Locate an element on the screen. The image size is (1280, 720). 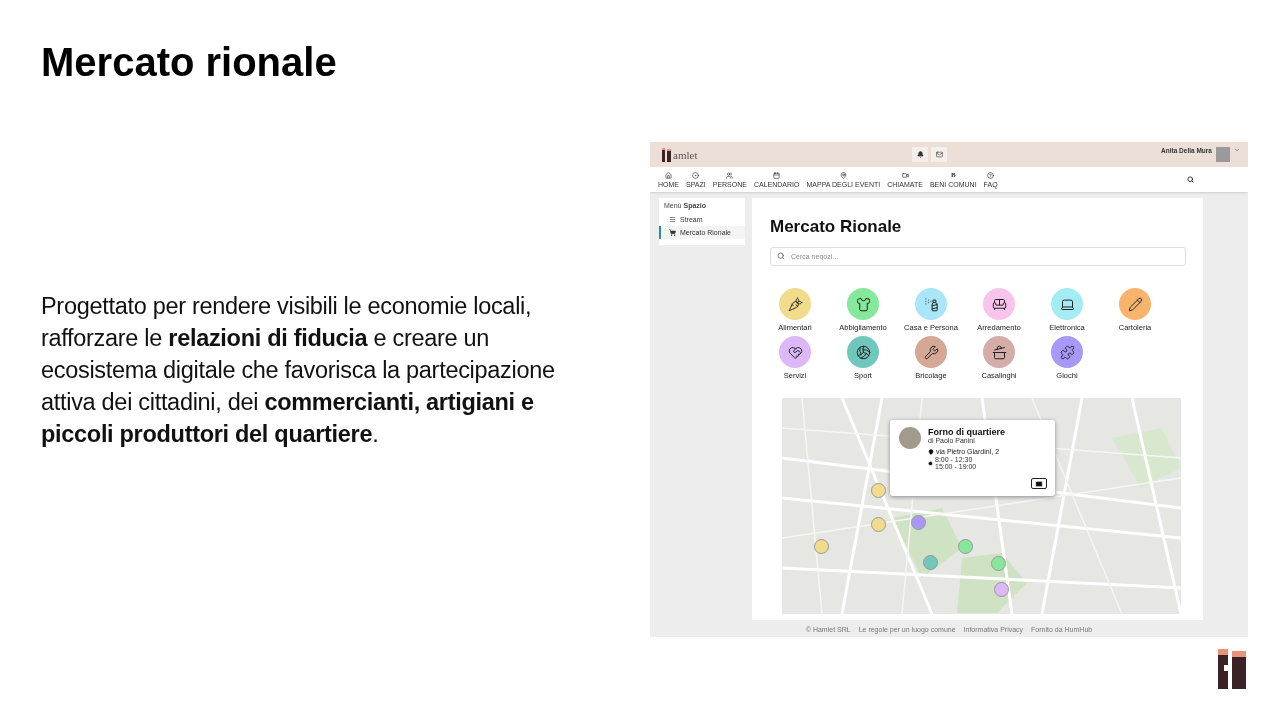
slide-title: Mercato rionale is located at coordinates (189, 62).